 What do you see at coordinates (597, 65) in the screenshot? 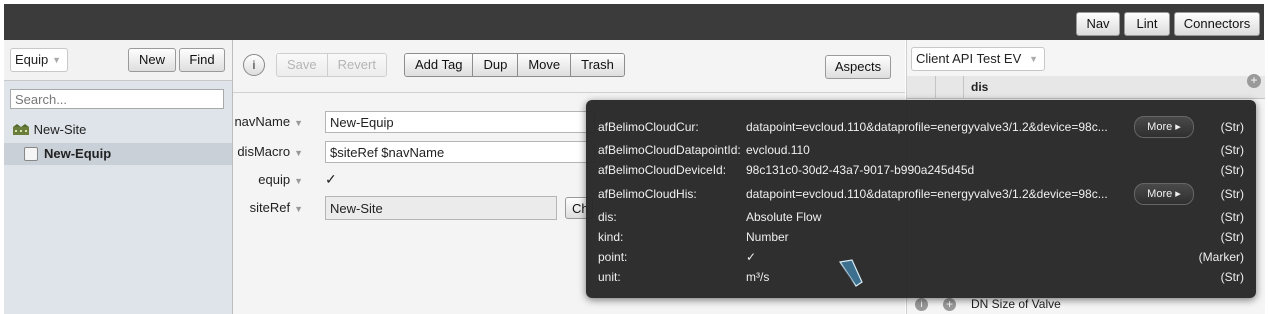
I see `trash-button: Trash` at bounding box center [597, 65].